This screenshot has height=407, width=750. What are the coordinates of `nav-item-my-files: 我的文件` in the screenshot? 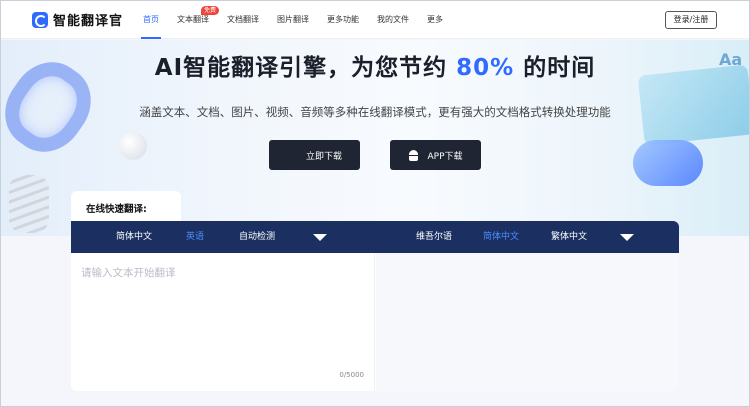 It's located at (393, 20).